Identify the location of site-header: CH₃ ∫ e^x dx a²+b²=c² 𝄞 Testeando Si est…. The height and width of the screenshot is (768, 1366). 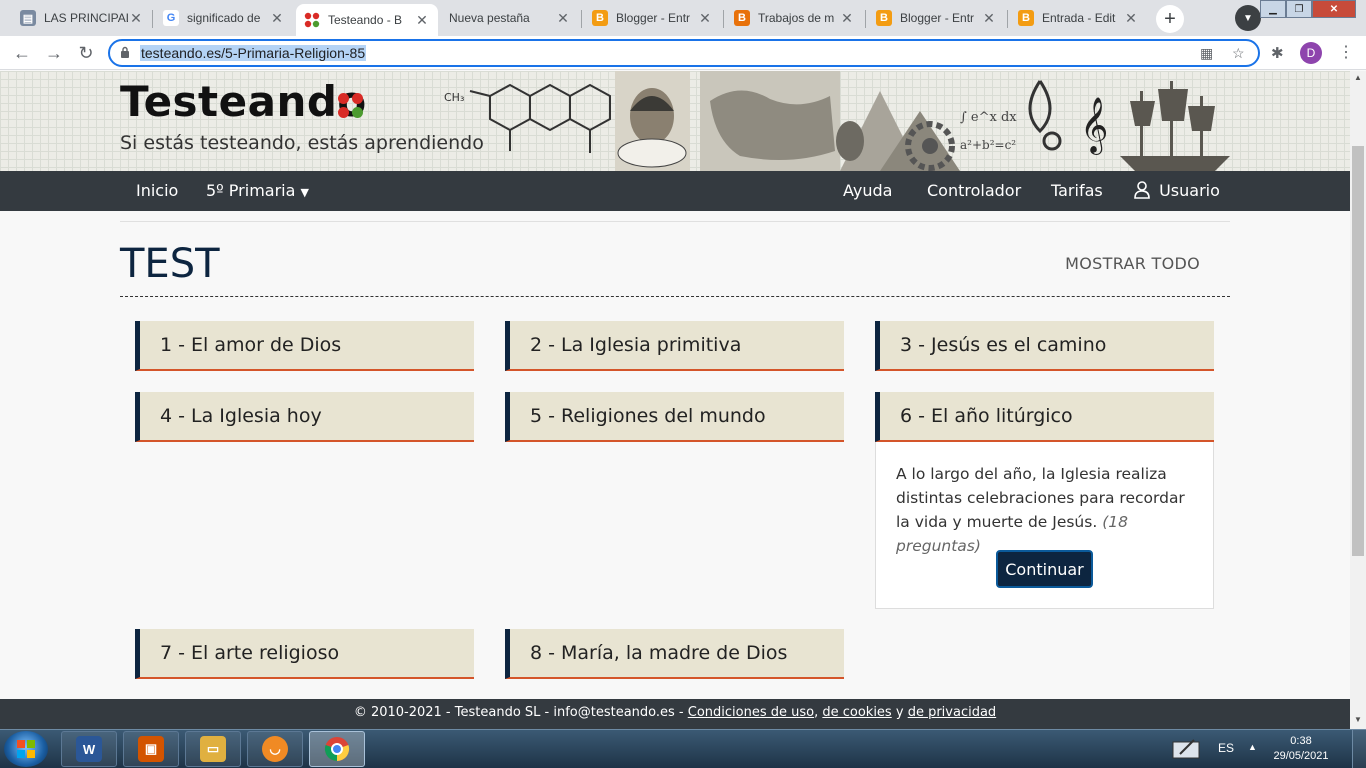
(675, 121).